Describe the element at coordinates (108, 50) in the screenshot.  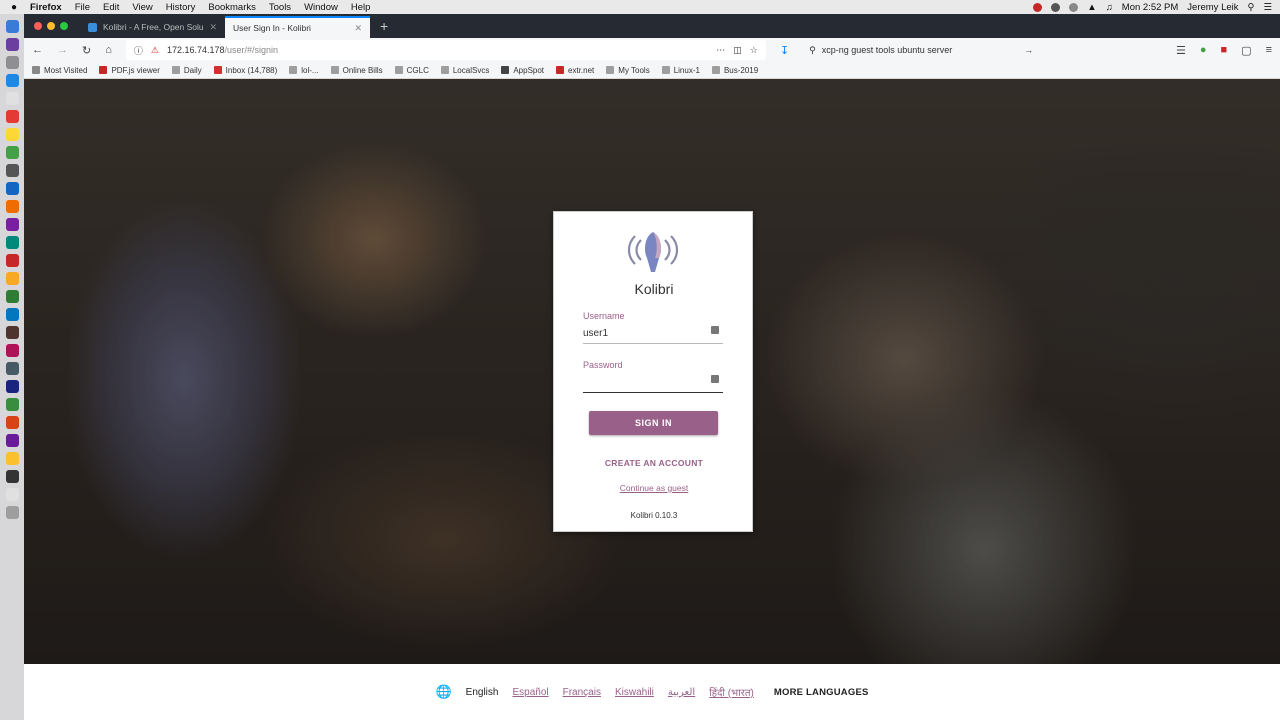
I see `home-icon: ⌂` at that location.